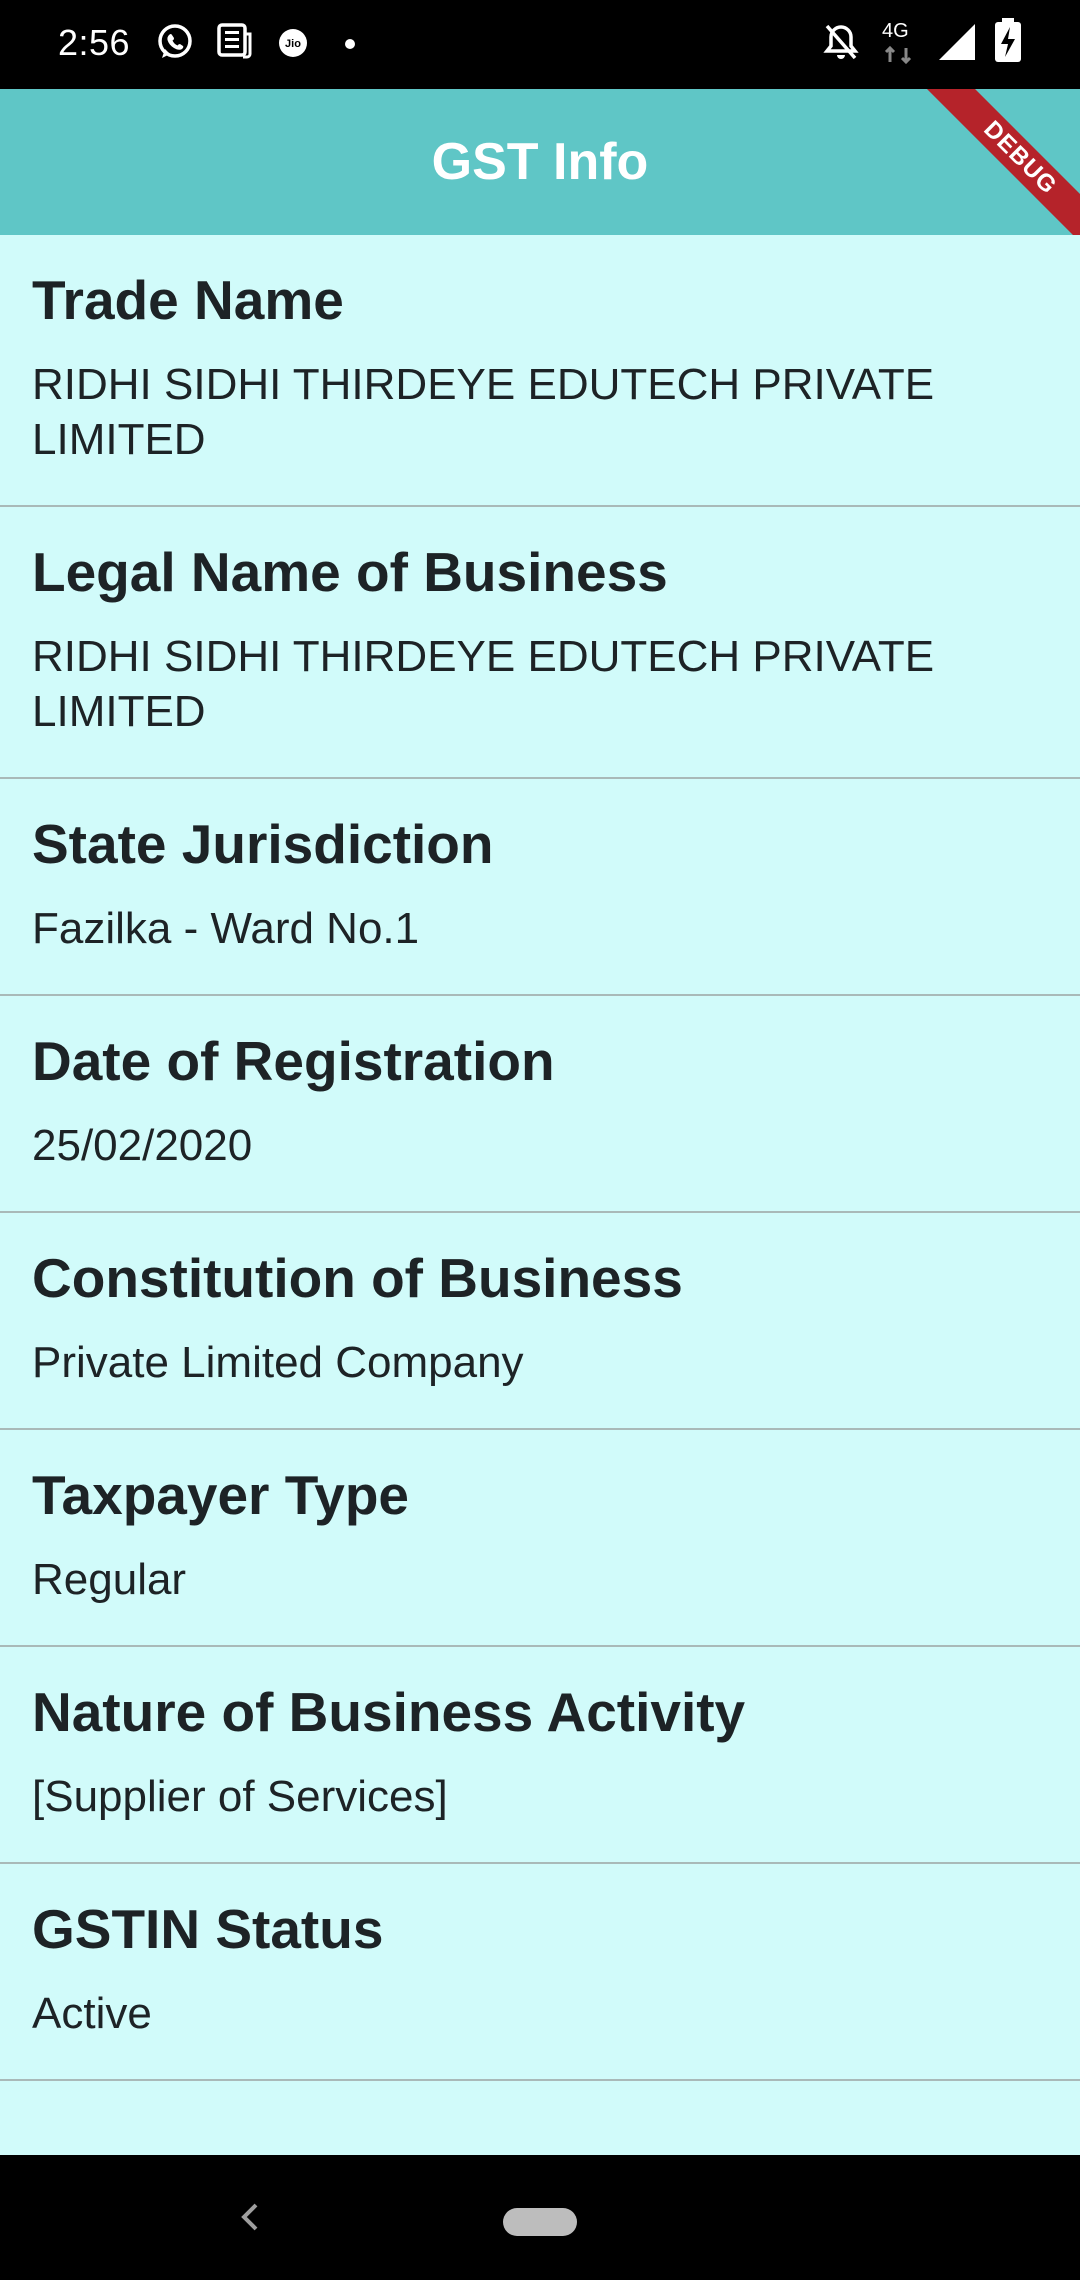 This screenshot has height=2280, width=1080. I want to click on item-title: State Jurisdiction, so click(263, 844).